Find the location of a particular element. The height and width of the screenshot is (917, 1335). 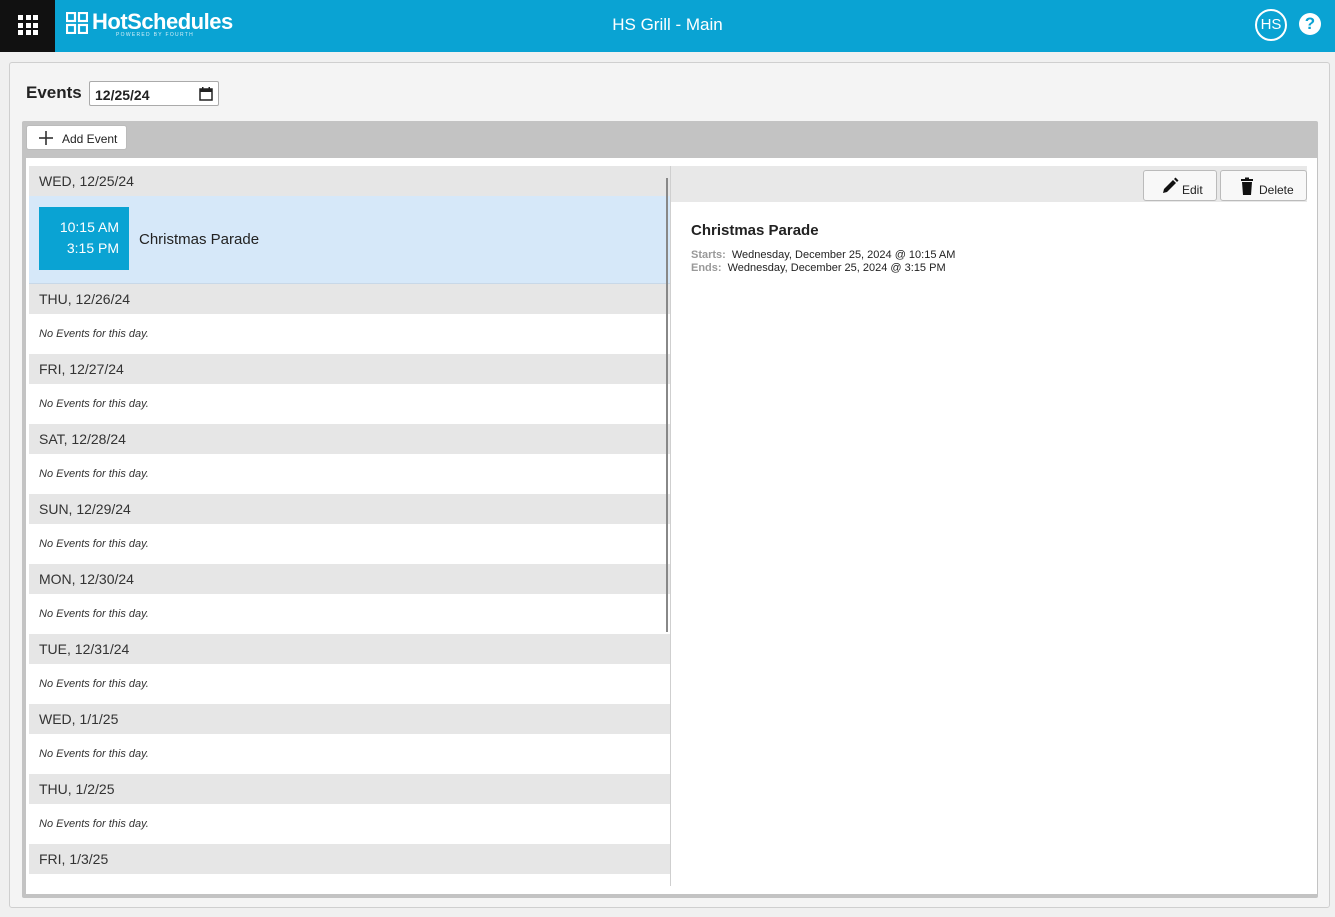

day-header: THU, 1/2/25 is located at coordinates (349, 789).